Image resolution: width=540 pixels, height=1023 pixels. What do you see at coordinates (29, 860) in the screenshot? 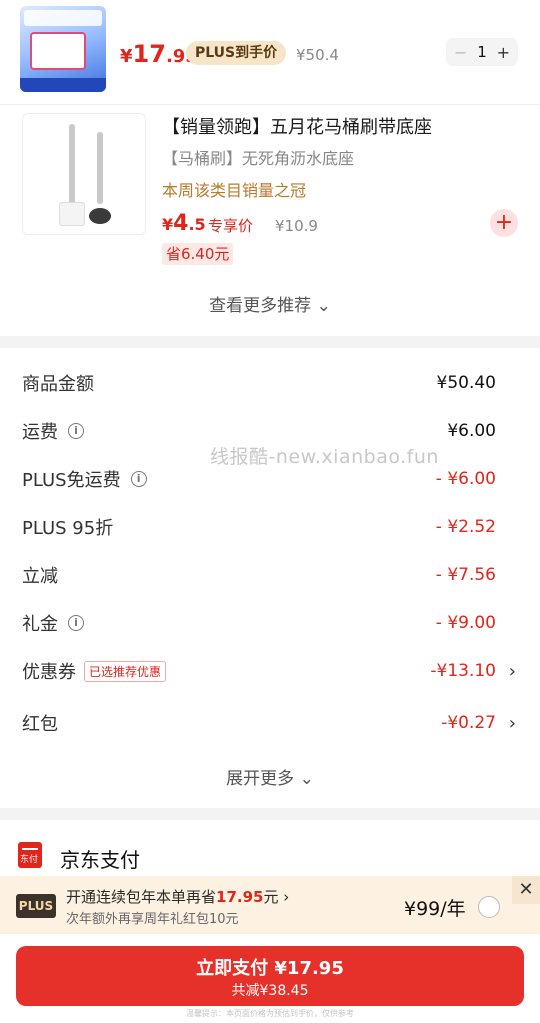
I see `pay-icon-text: 东付` at bounding box center [29, 860].